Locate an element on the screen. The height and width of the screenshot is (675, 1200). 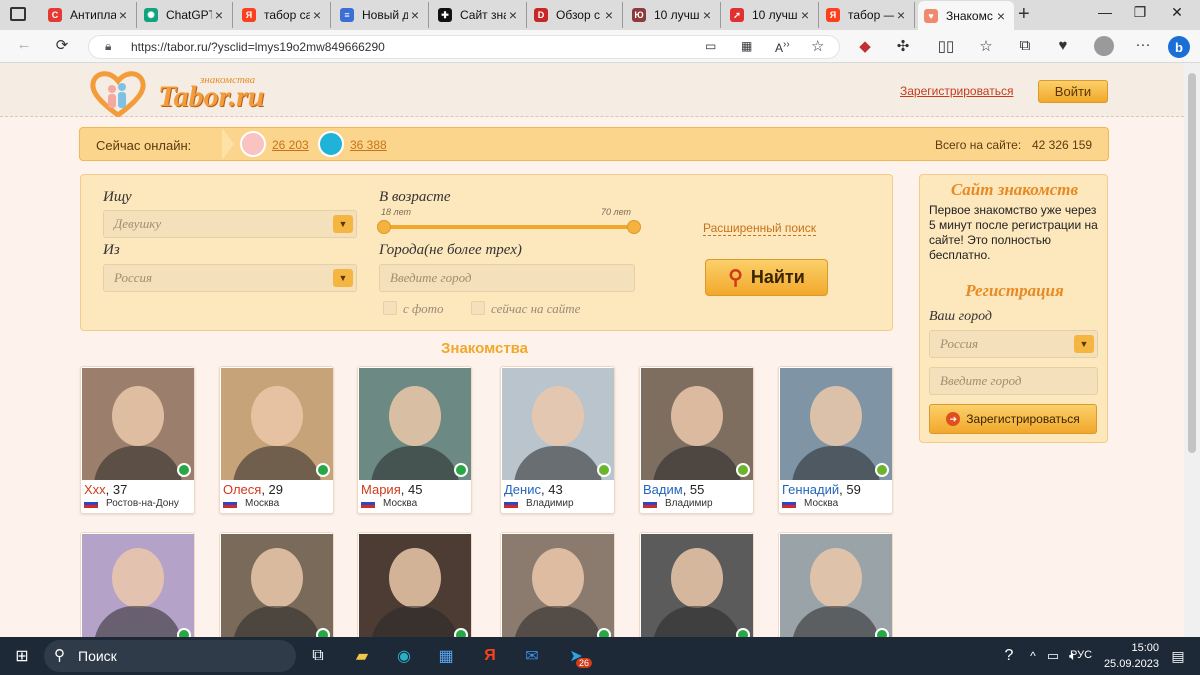
profile-card: Мария, 45 Москва is located at coordinates (414, 440).